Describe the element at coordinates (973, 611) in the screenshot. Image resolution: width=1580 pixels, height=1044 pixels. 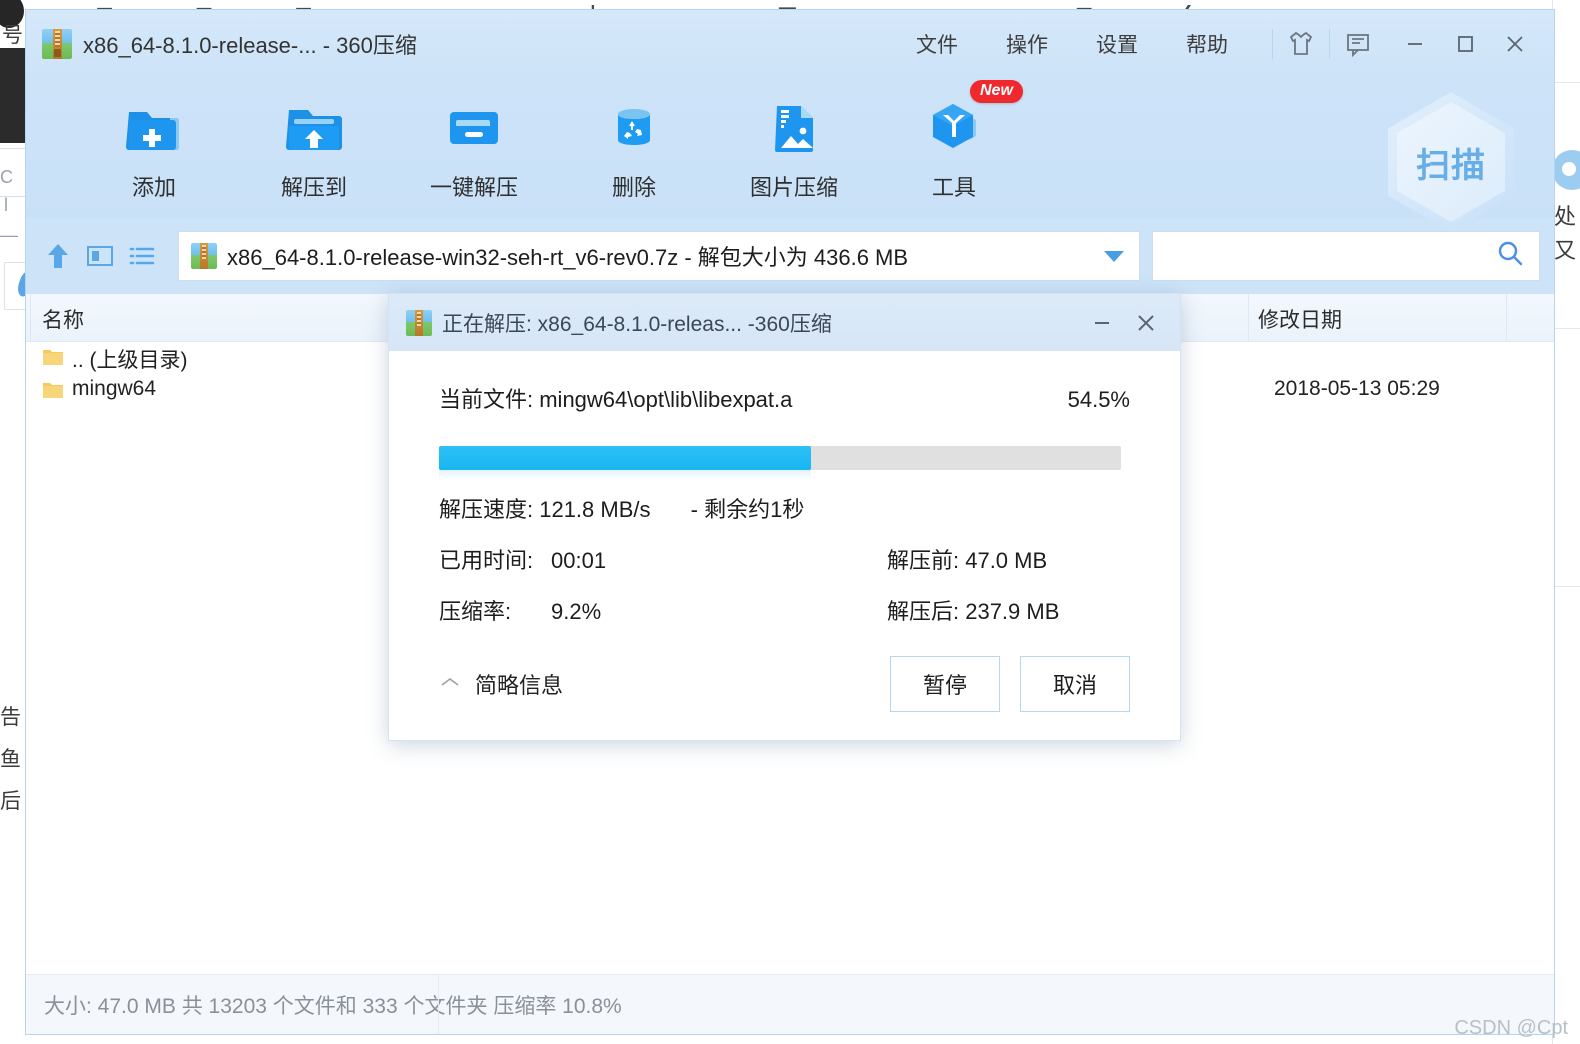
I see `size-after-label: 解压后: 237.9 MB` at that location.